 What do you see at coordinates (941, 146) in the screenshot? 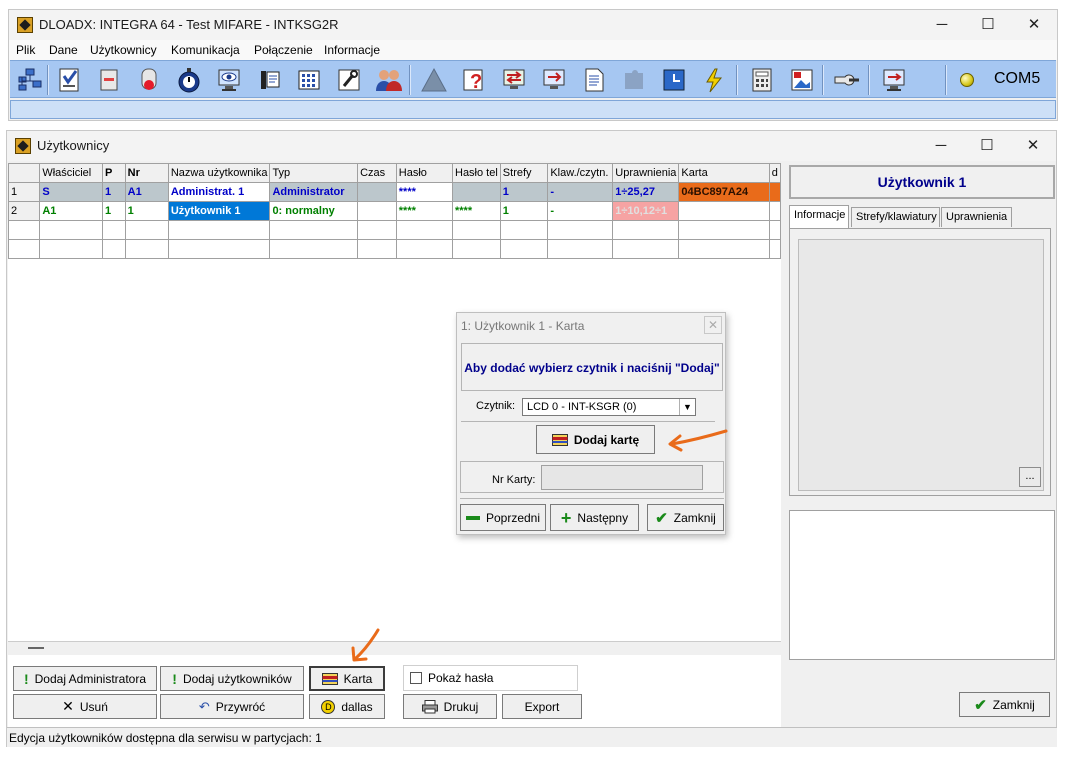
I see `users-minimize-button: ─` at bounding box center [941, 146].